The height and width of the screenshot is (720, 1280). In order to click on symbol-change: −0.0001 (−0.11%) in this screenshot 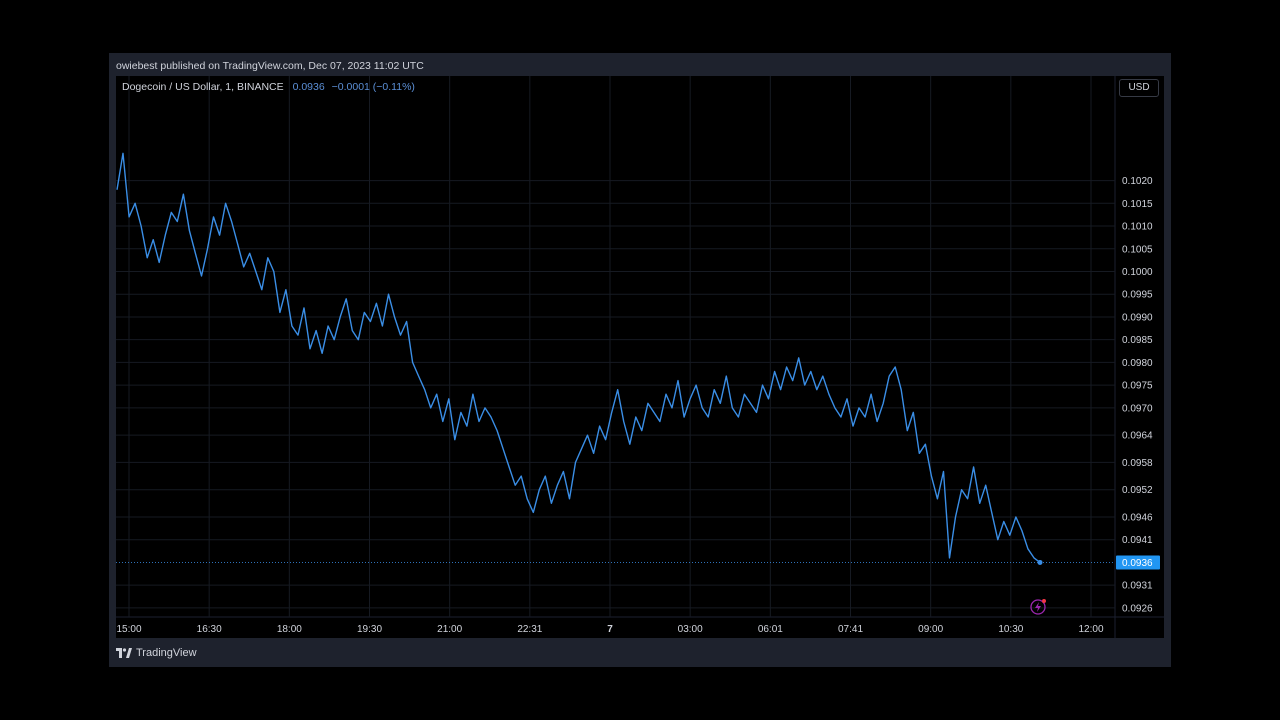, I will do `click(373, 87)`.